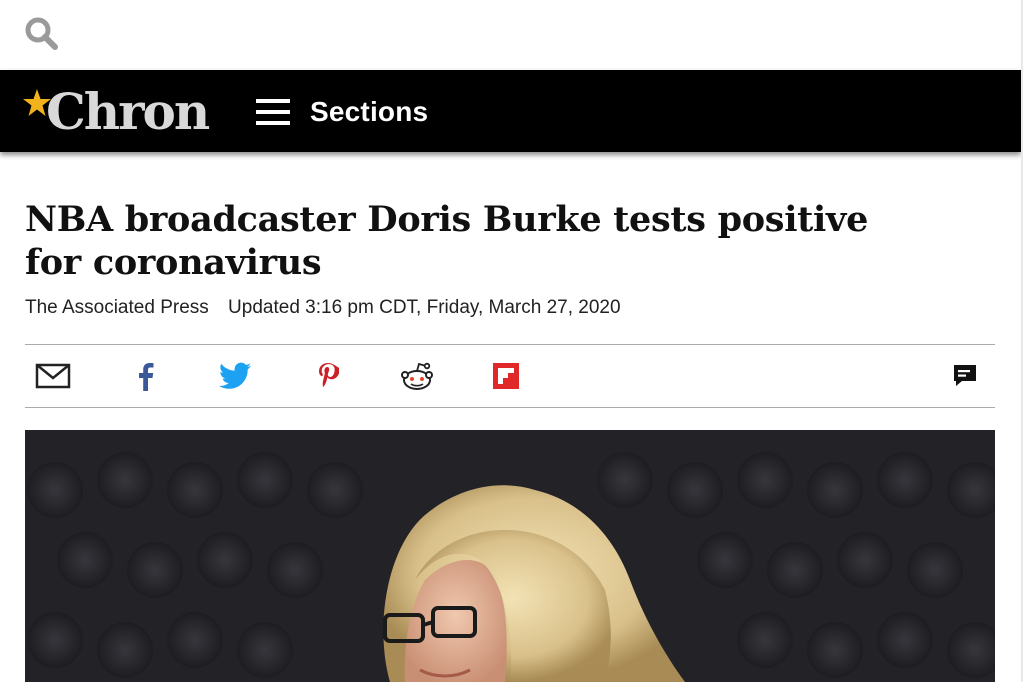 The image size is (1023, 682). What do you see at coordinates (117, 307) in the screenshot?
I see `author-name: The Associated Press` at bounding box center [117, 307].